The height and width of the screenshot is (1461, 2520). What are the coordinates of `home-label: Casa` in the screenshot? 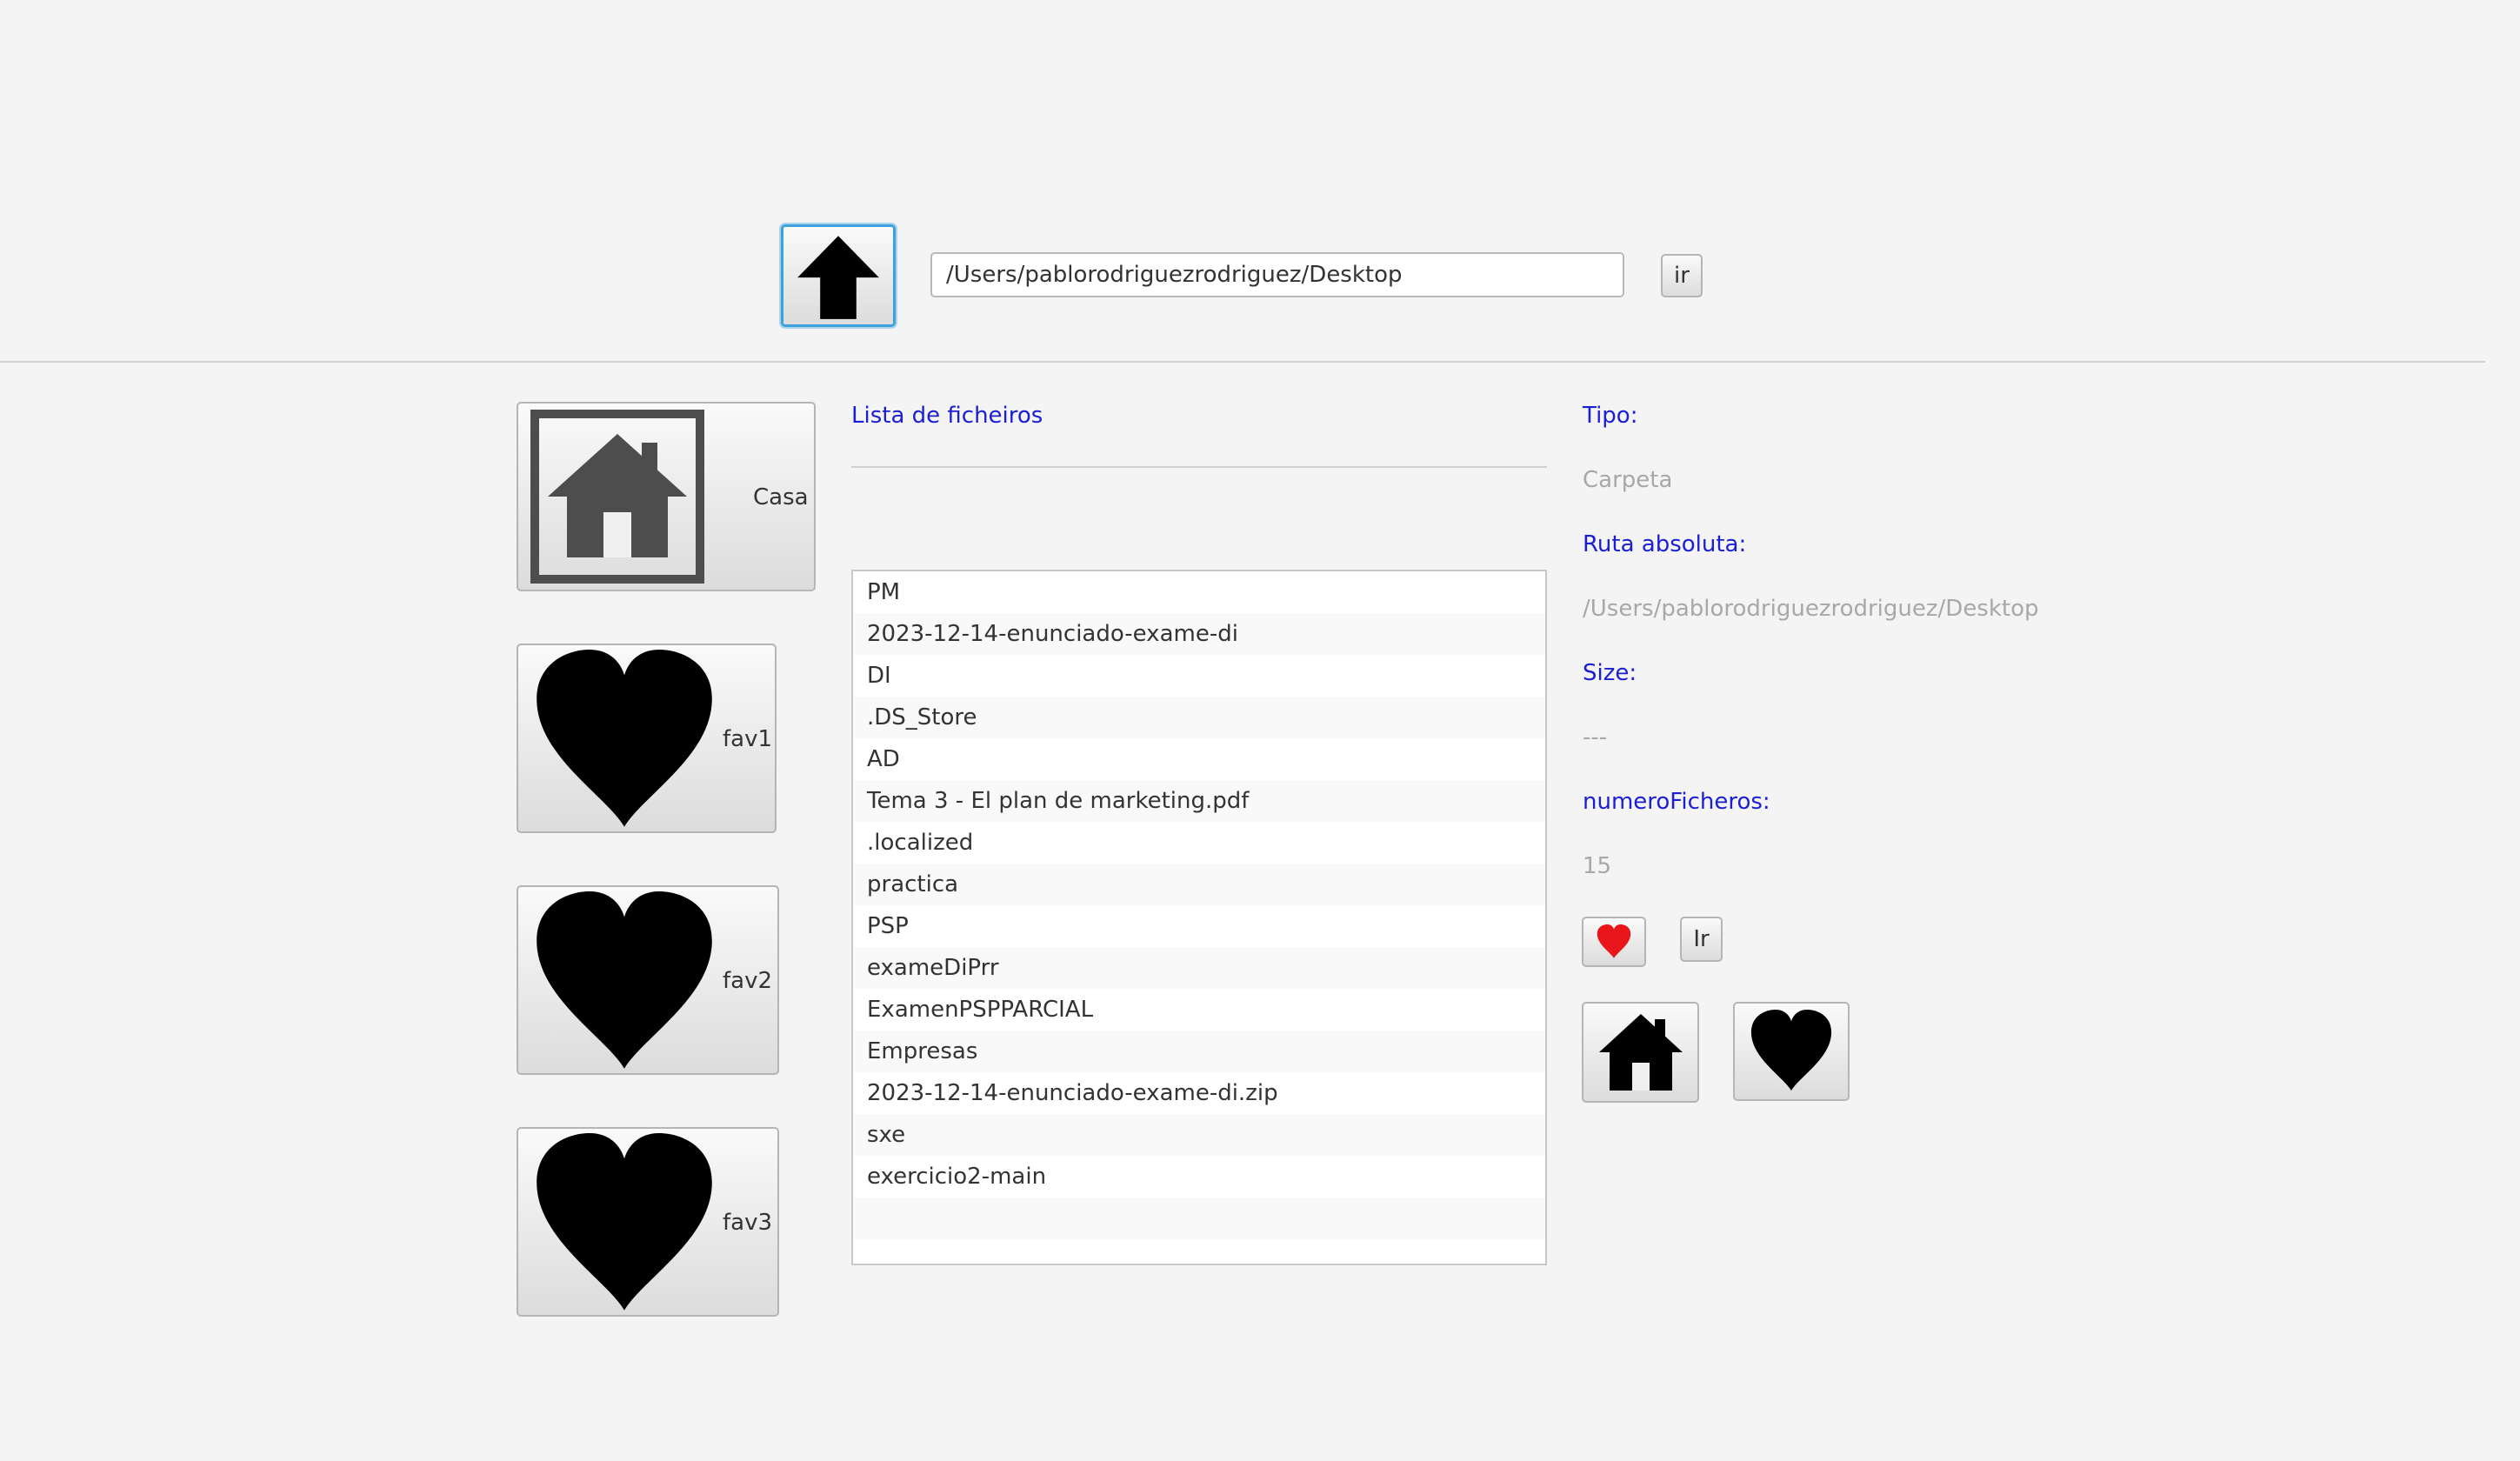 It's located at (781, 497).